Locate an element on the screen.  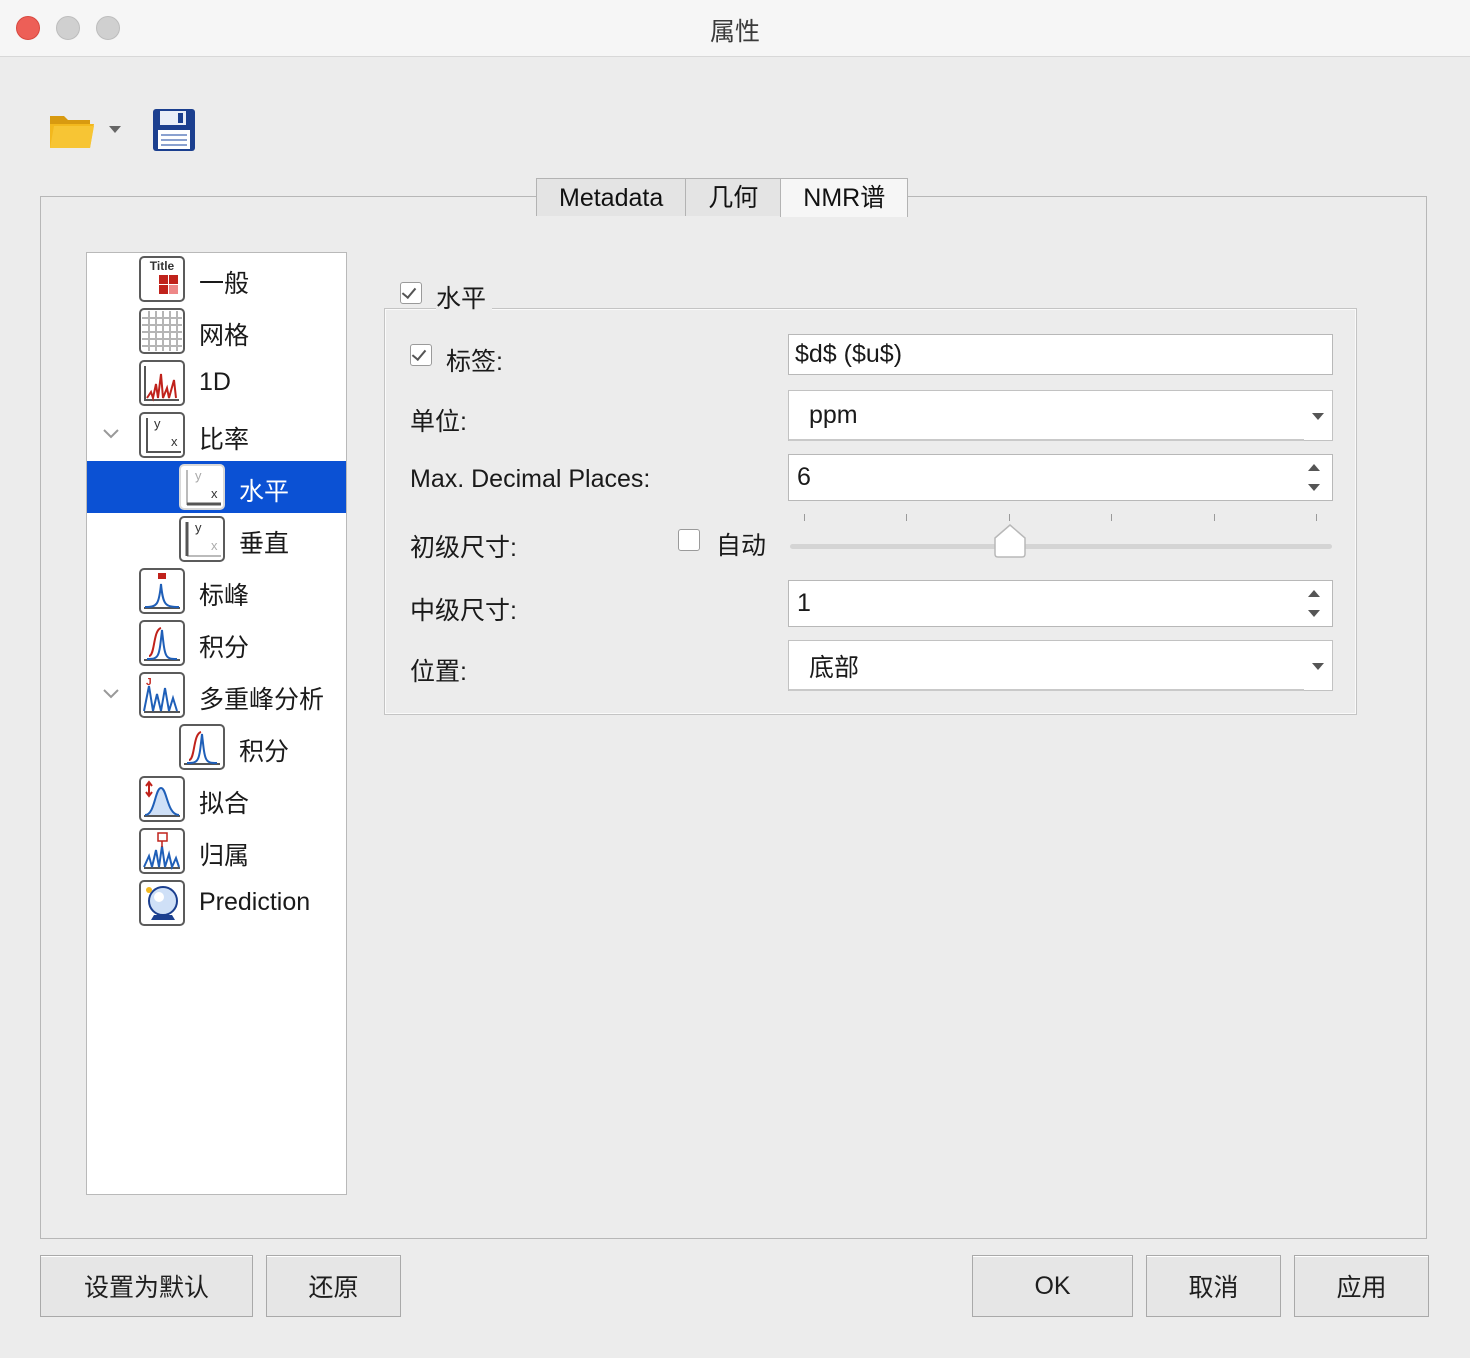
slider-track is located at coordinates (1061, 546).